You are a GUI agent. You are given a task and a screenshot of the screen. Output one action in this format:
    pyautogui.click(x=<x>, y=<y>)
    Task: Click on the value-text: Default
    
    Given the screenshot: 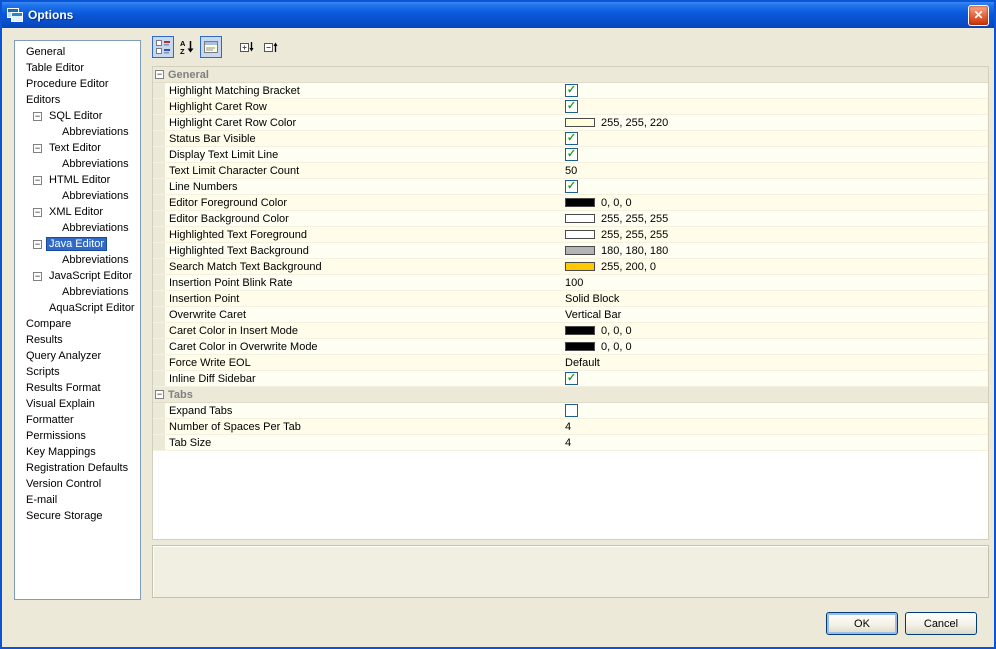 What is the action you would take?
    pyautogui.click(x=582, y=362)
    